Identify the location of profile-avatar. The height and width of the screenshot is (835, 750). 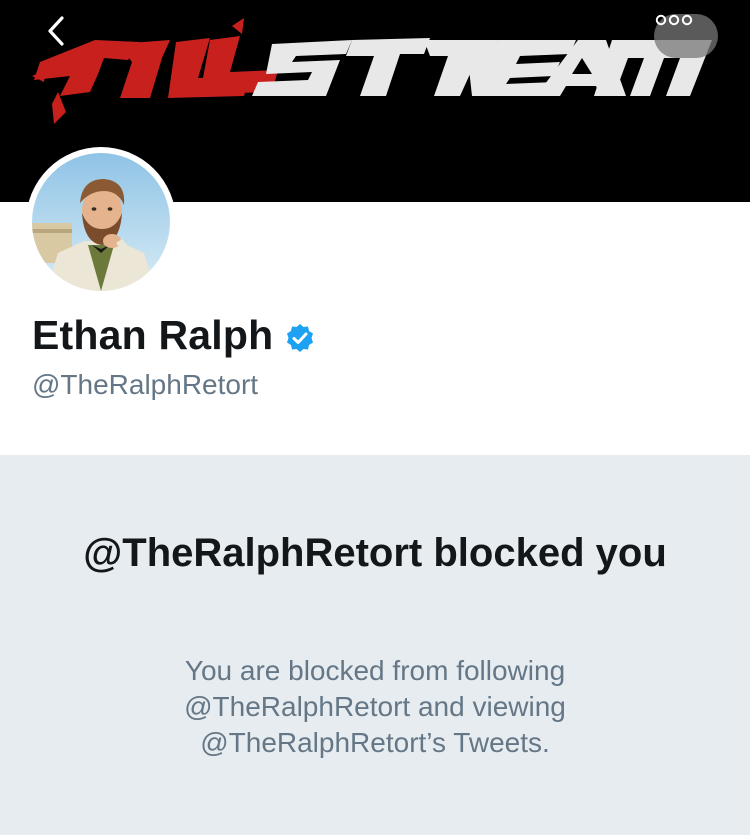
(101, 222).